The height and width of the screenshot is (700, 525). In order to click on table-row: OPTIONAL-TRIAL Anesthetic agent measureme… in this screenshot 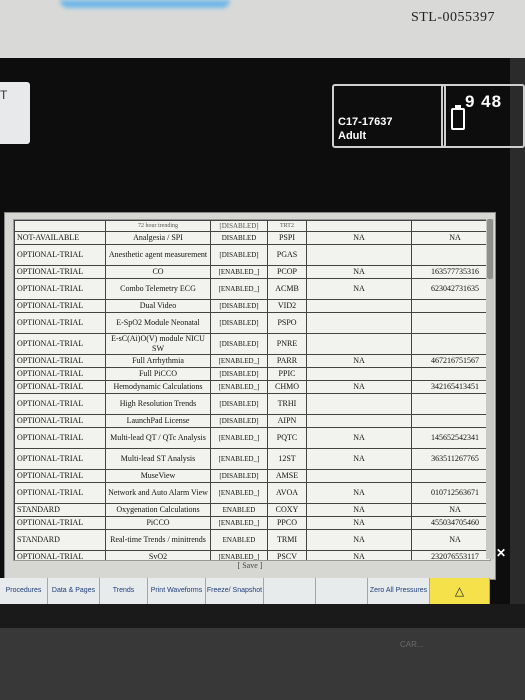, I will do `click(252, 255)`.